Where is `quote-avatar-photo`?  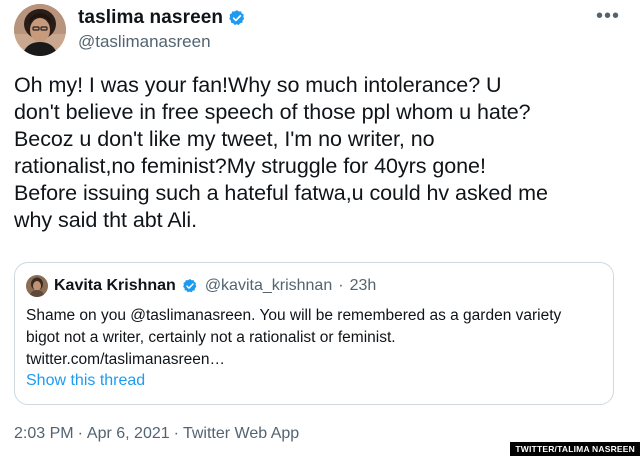
quote-avatar-photo is located at coordinates (37, 286).